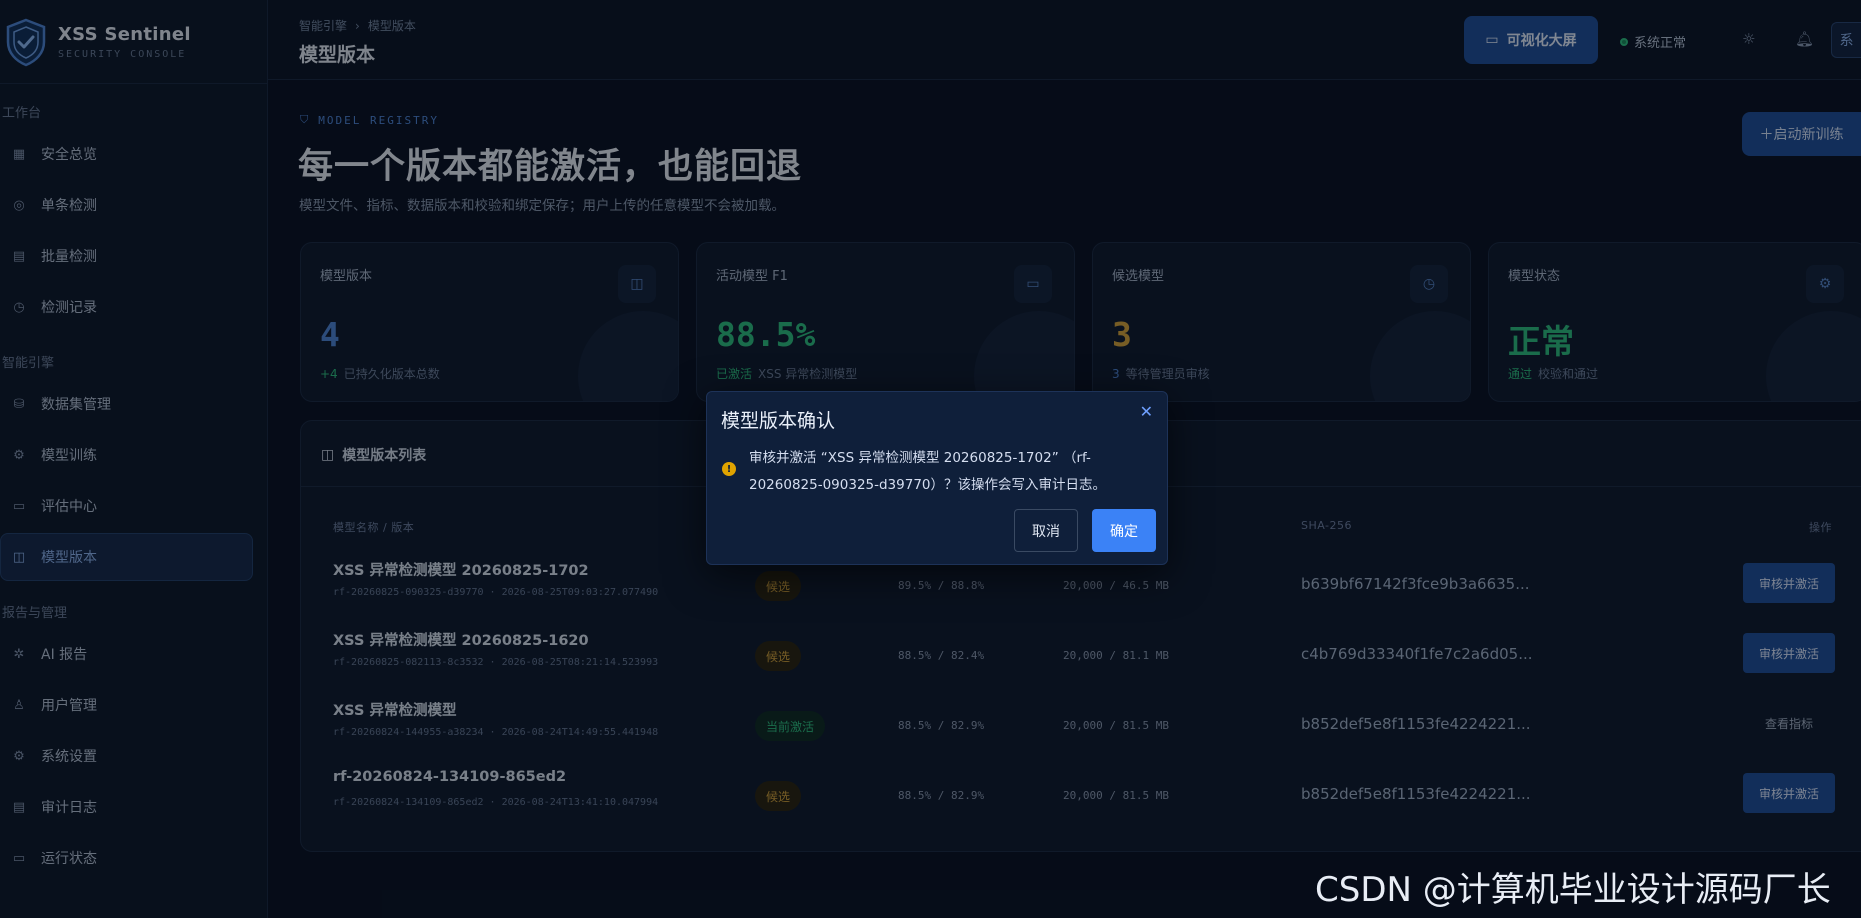 The width and height of the screenshot is (1861, 918). What do you see at coordinates (778, 421) in the screenshot?
I see `dialog-title: 模型版本确认` at bounding box center [778, 421].